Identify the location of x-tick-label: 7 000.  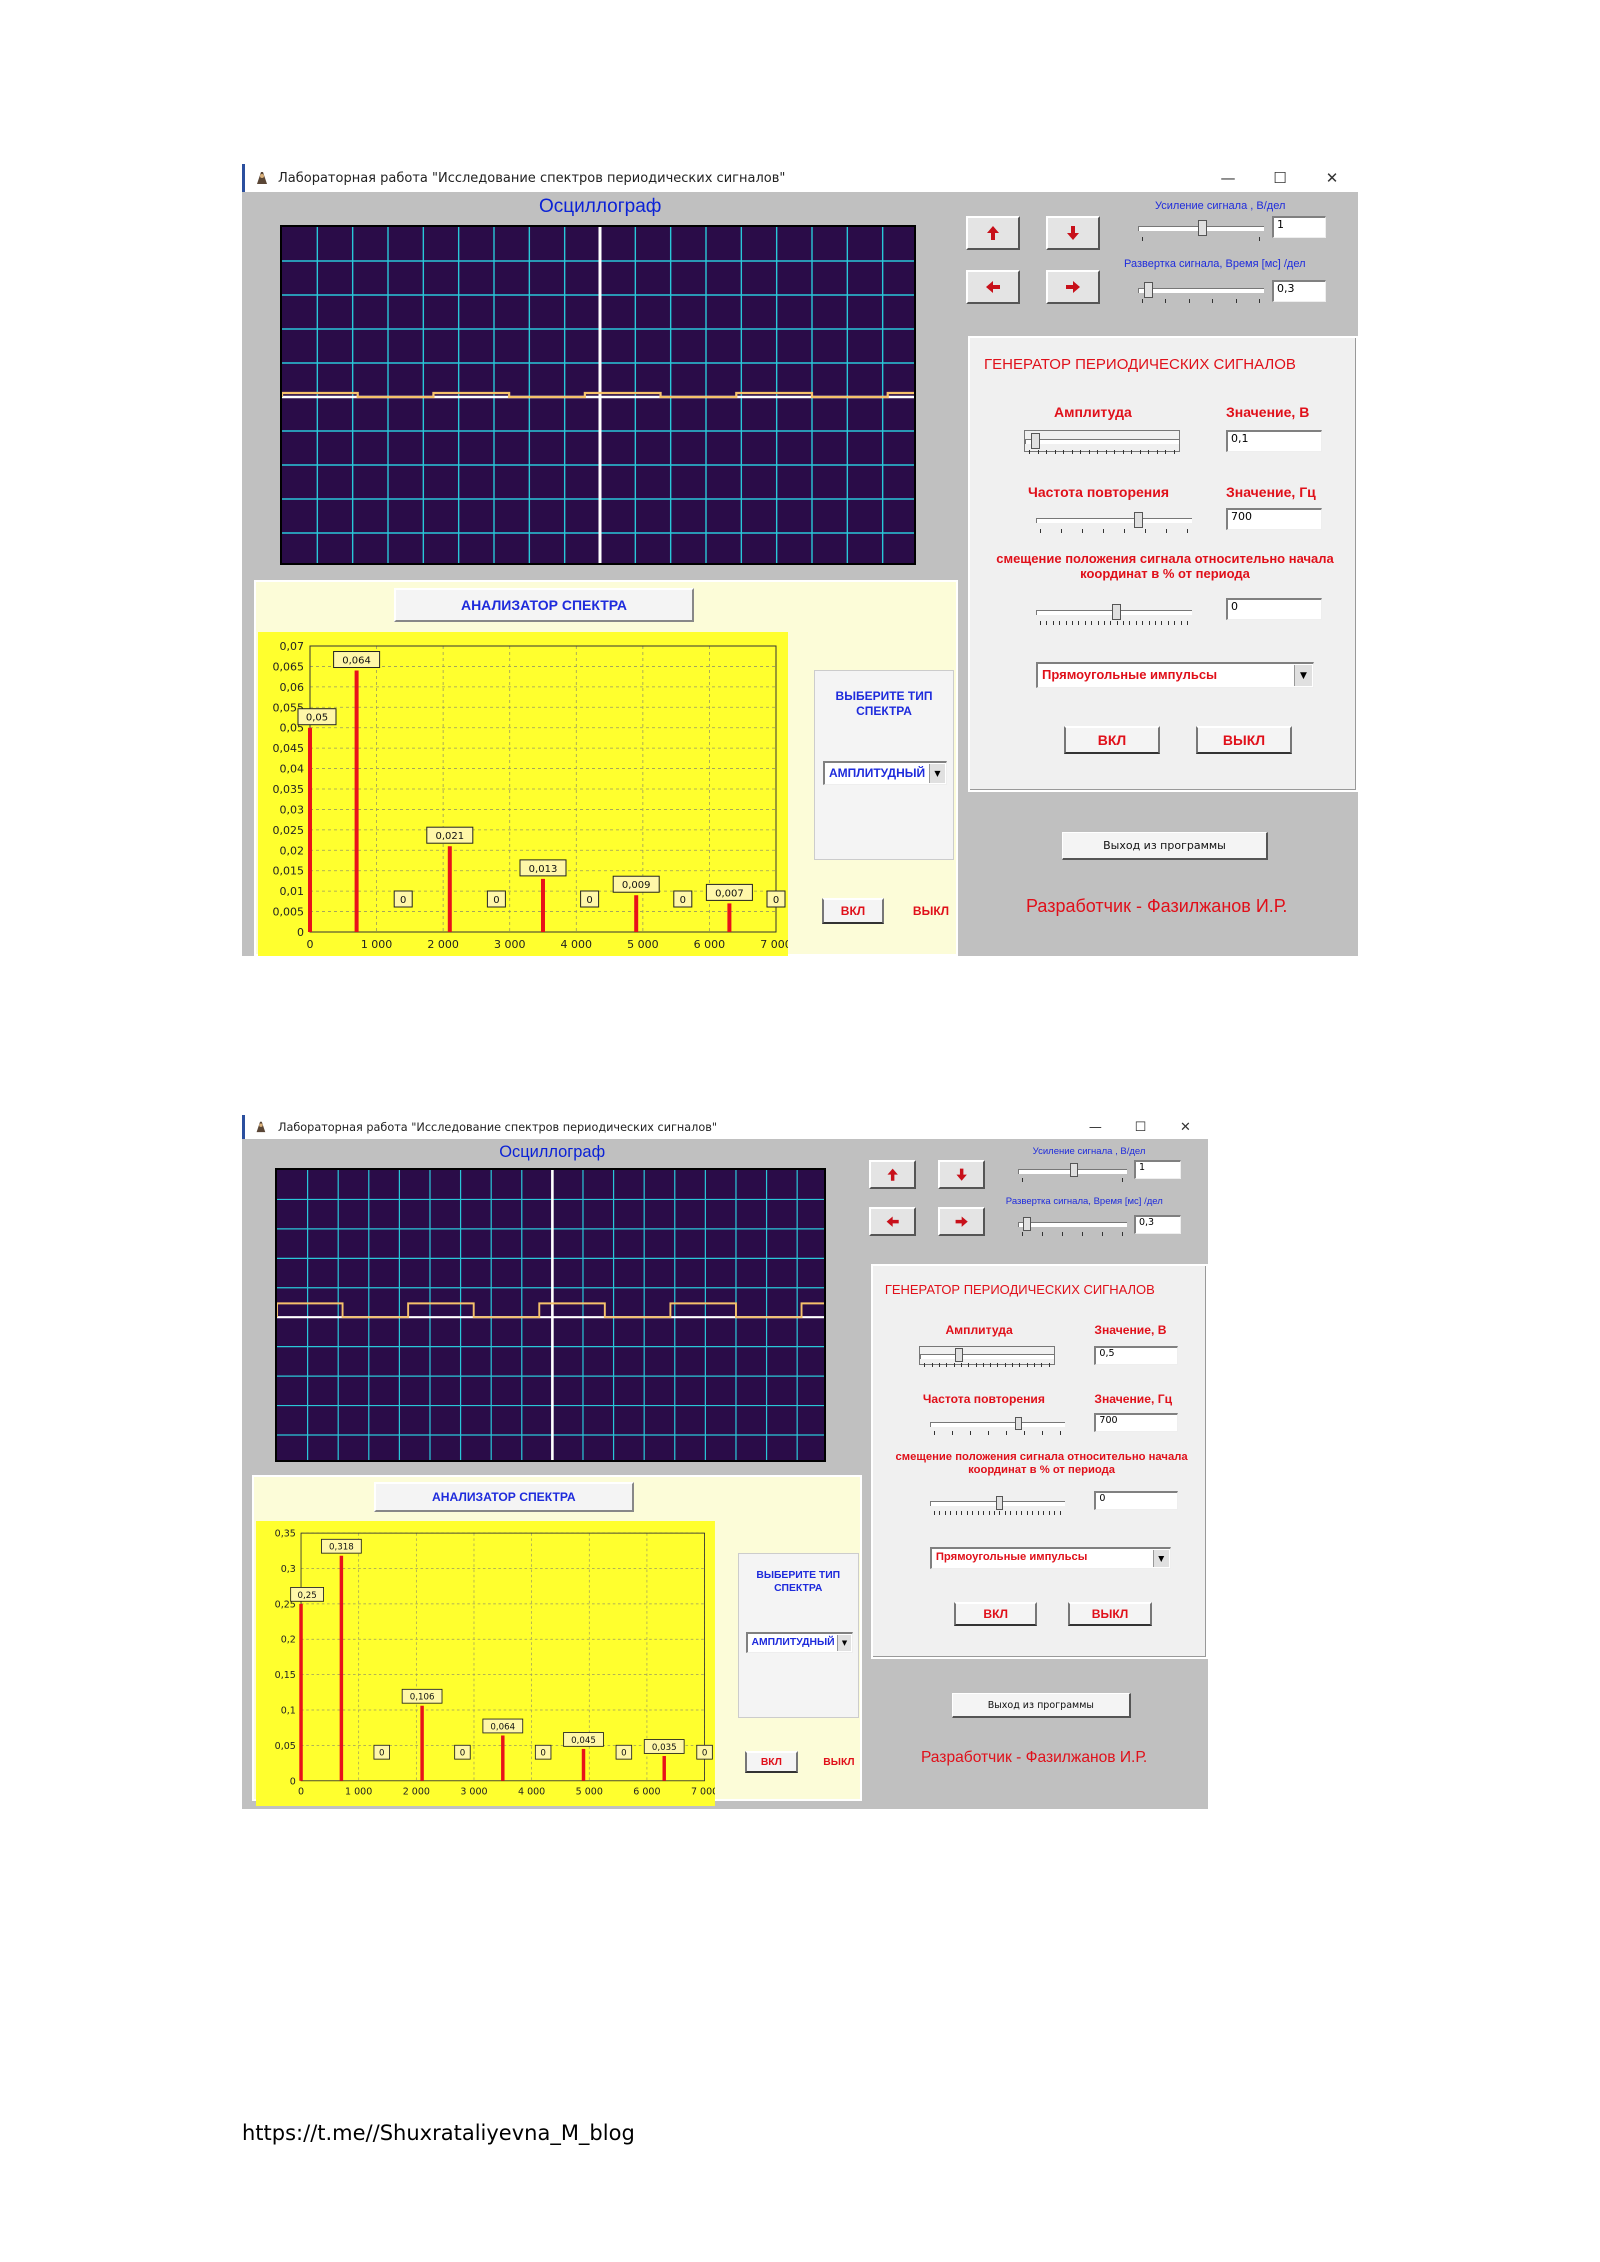
(703, 1791).